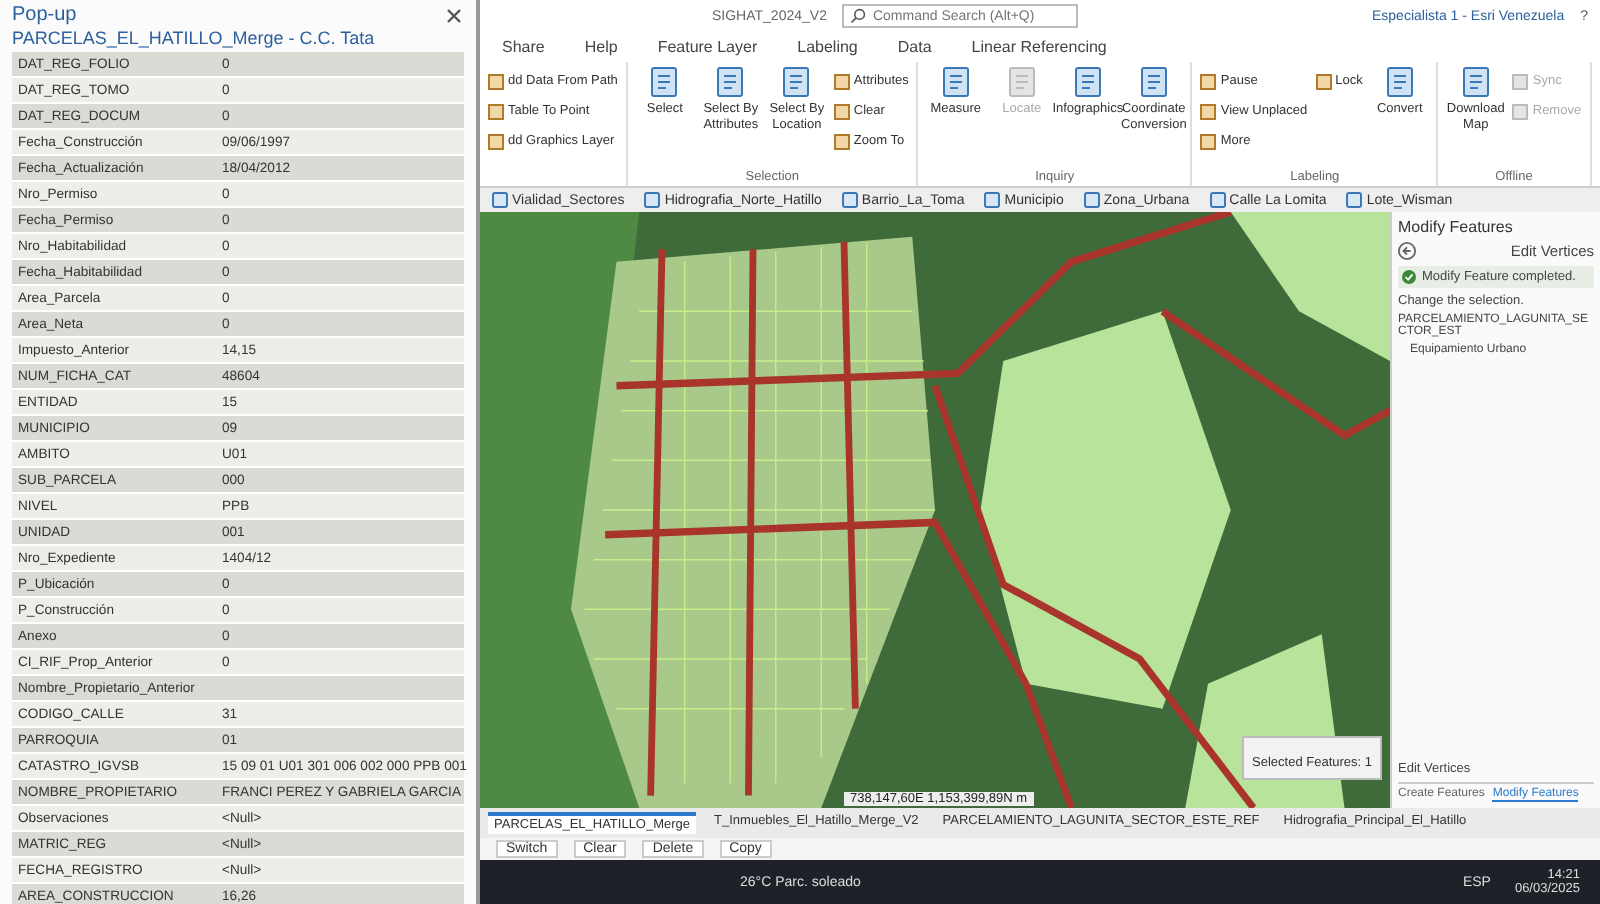 Image resolution: width=1600 pixels, height=904 pixels. I want to click on ribbon-tab: Feature Layer, so click(707, 47).